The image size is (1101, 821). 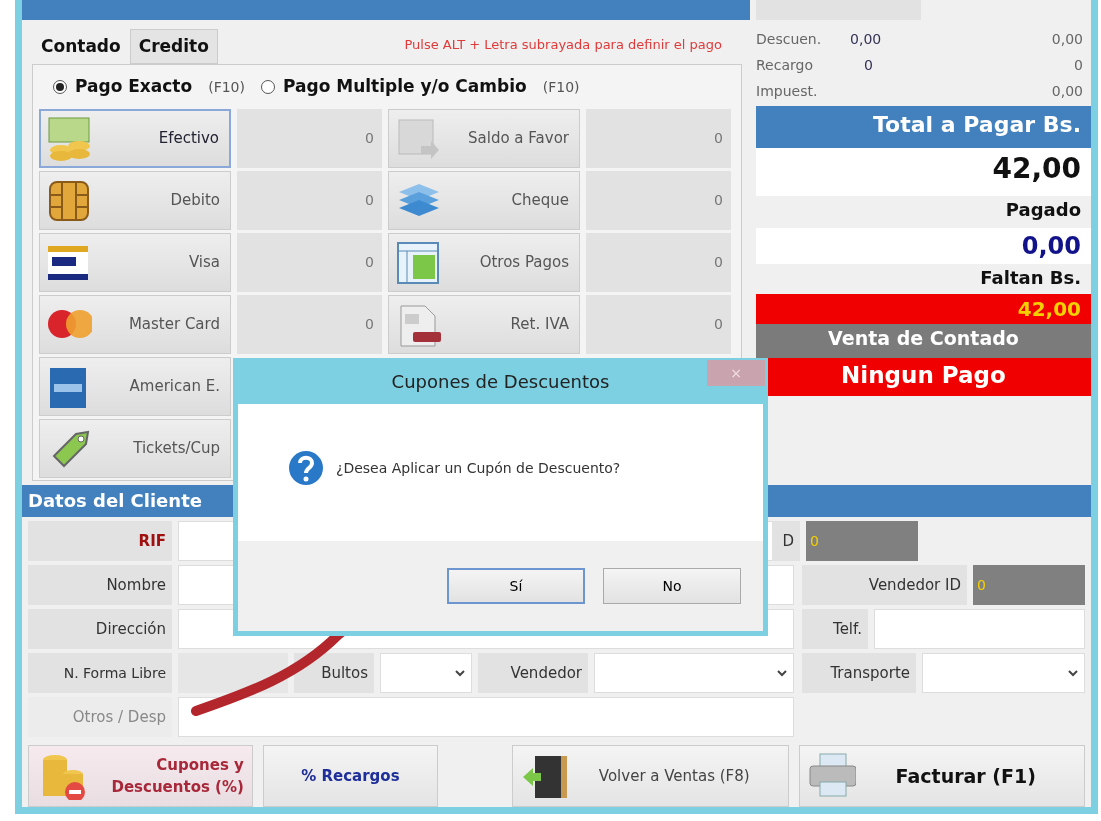 What do you see at coordinates (350, 776) in the screenshot?
I see `action-button: % Recargos` at bounding box center [350, 776].